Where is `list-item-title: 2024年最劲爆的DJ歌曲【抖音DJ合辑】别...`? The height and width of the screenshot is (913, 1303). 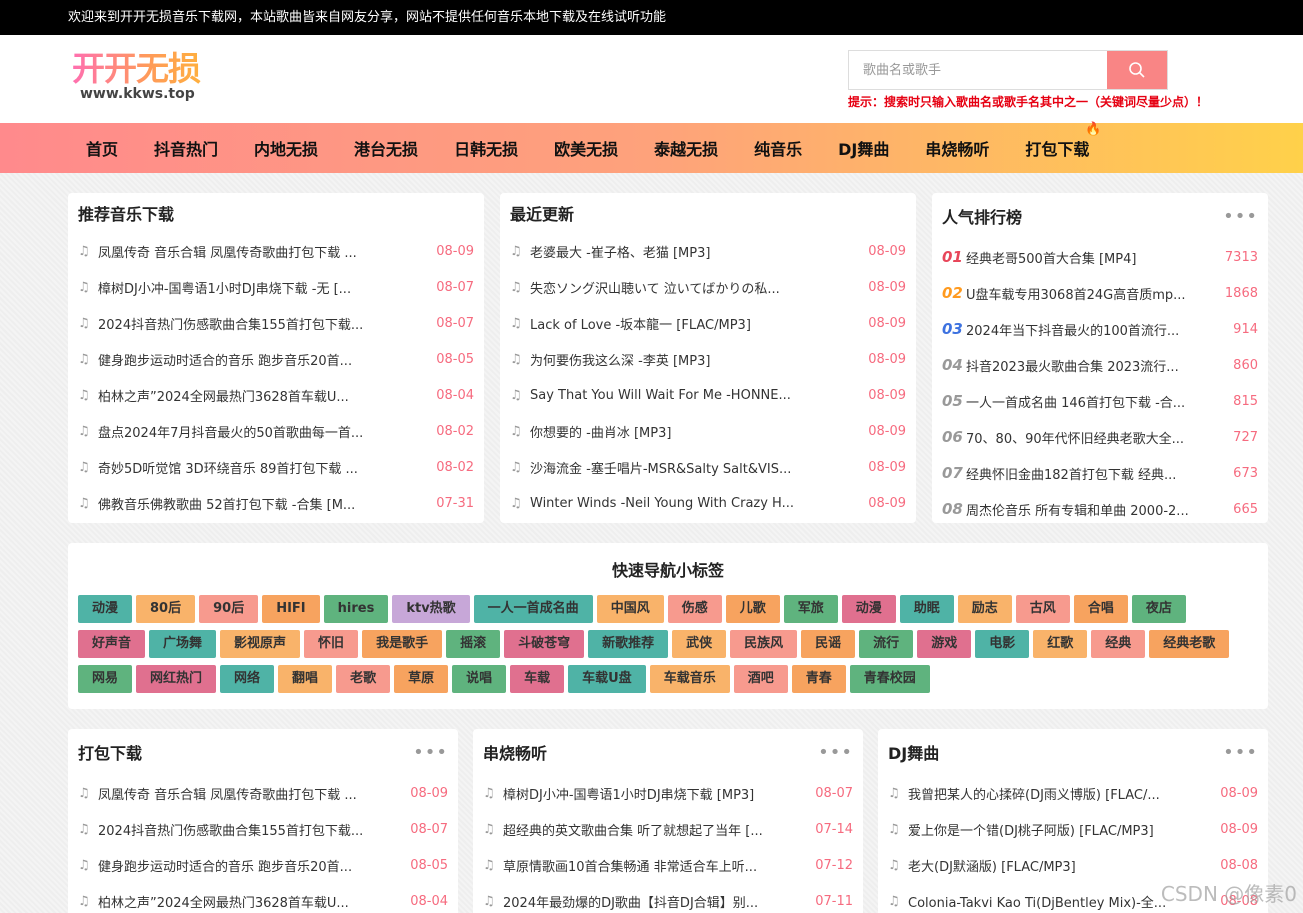 list-item-title: 2024年最劲爆的DJ歌曲【抖音DJ合辑】别... is located at coordinates (653, 901).